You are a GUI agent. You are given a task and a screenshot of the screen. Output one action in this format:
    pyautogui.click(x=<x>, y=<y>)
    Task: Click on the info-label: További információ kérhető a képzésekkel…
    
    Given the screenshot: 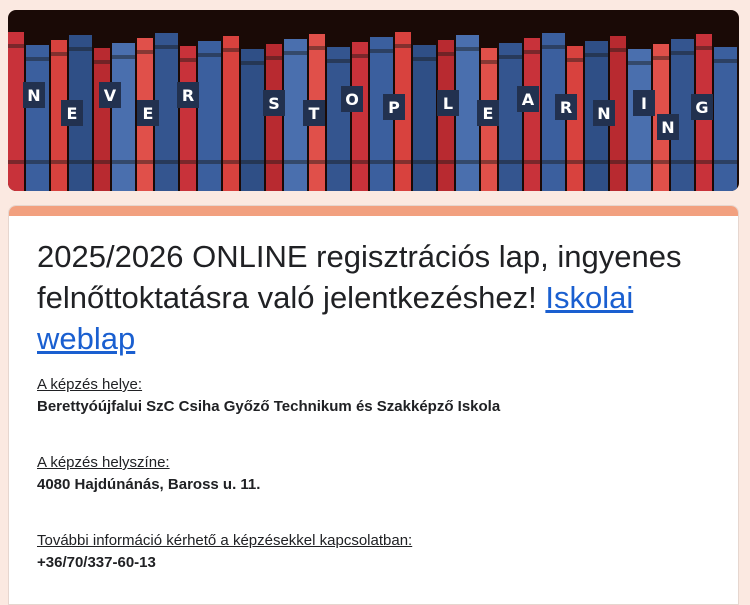 What is the action you would take?
    pyautogui.click(x=225, y=540)
    